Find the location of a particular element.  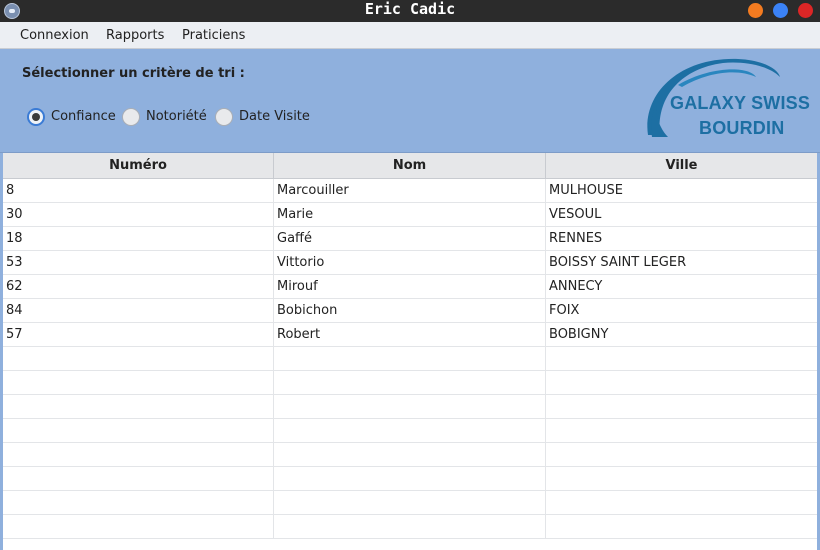

maximize-icon is located at coordinates (780, 10).